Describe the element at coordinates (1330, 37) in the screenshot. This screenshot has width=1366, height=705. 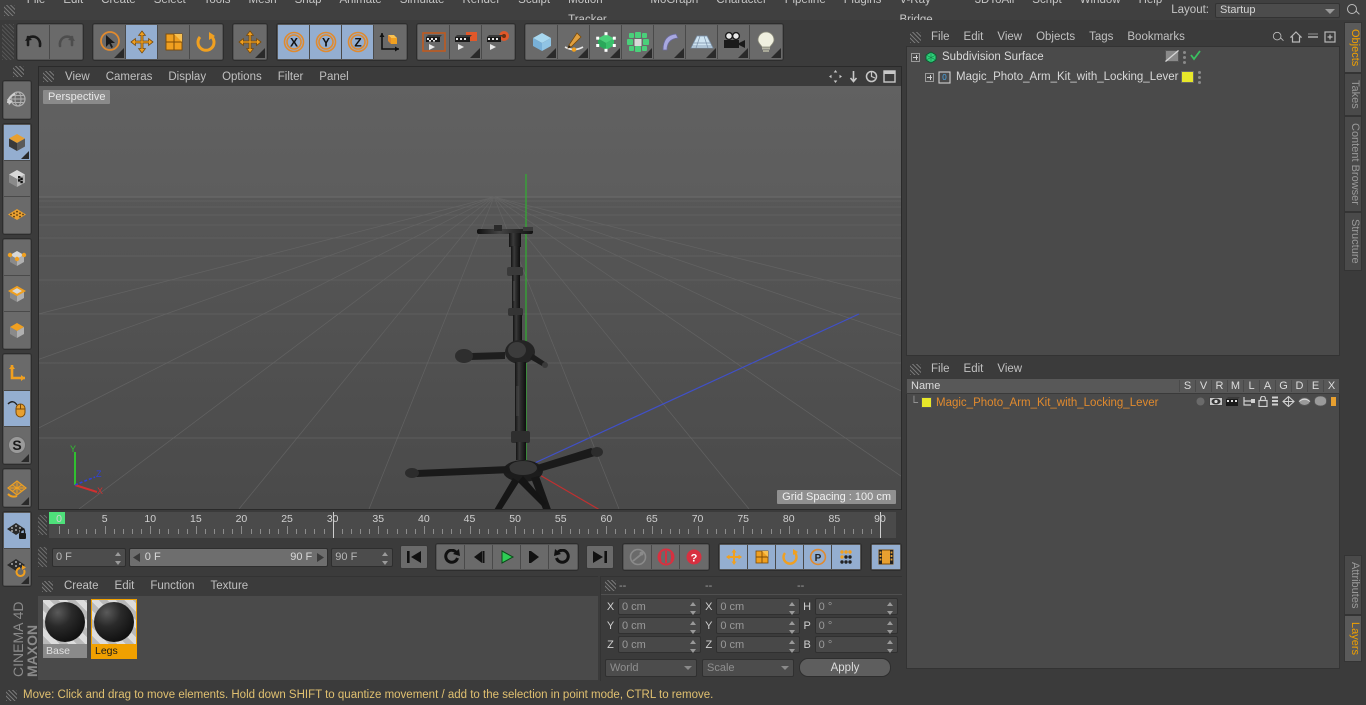
I see `expand-icon` at that location.